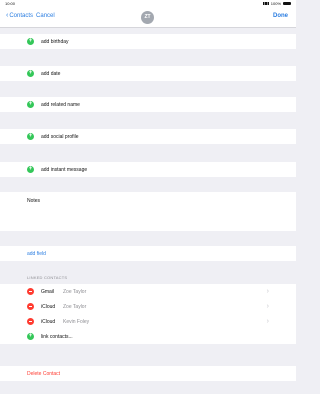 The height and width of the screenshot is (394, 320). I want to click on add-related-name-row: + add related name, so click(148, 104).